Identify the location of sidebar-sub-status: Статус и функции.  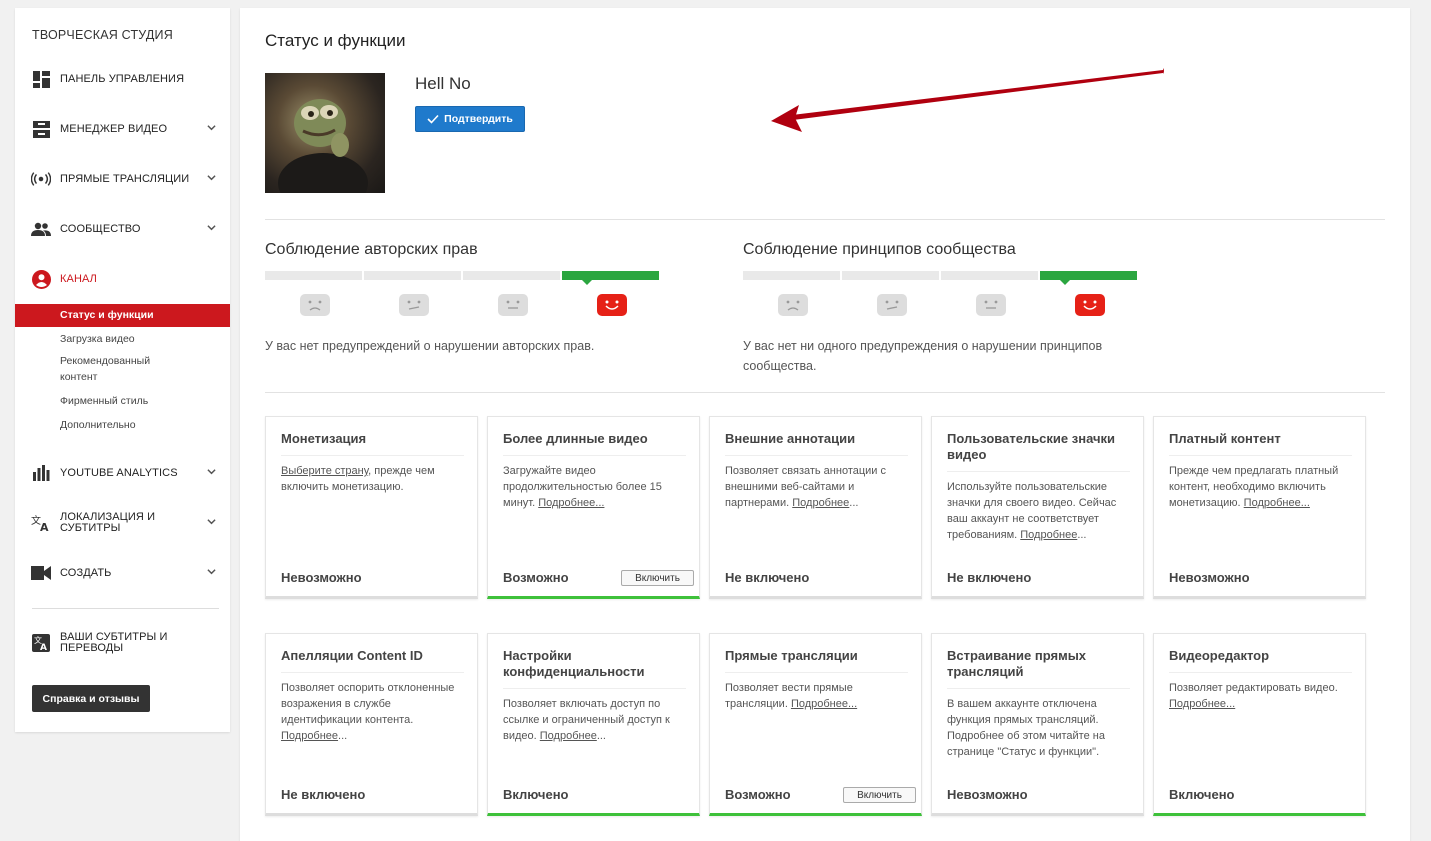
(122, 315).